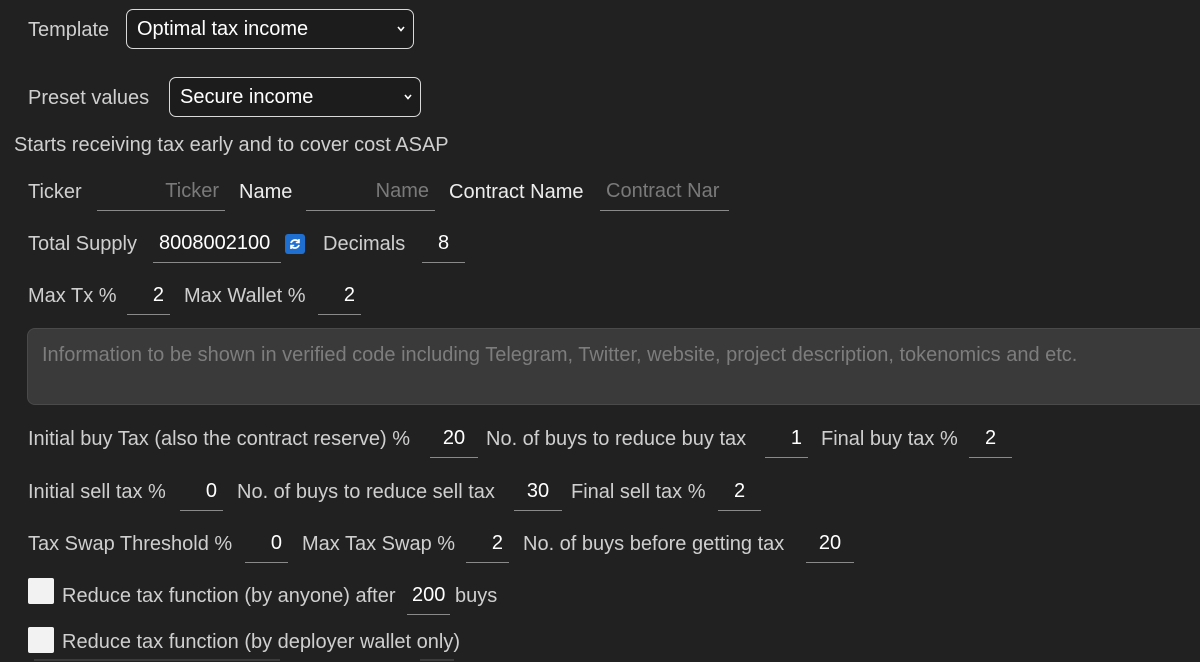 This screenshot has height=662, width=1200. What do you see at coordinates (339, 299) in the screenshot?
I see `max-wallet-input: 2` at bounding box center [339, 299].